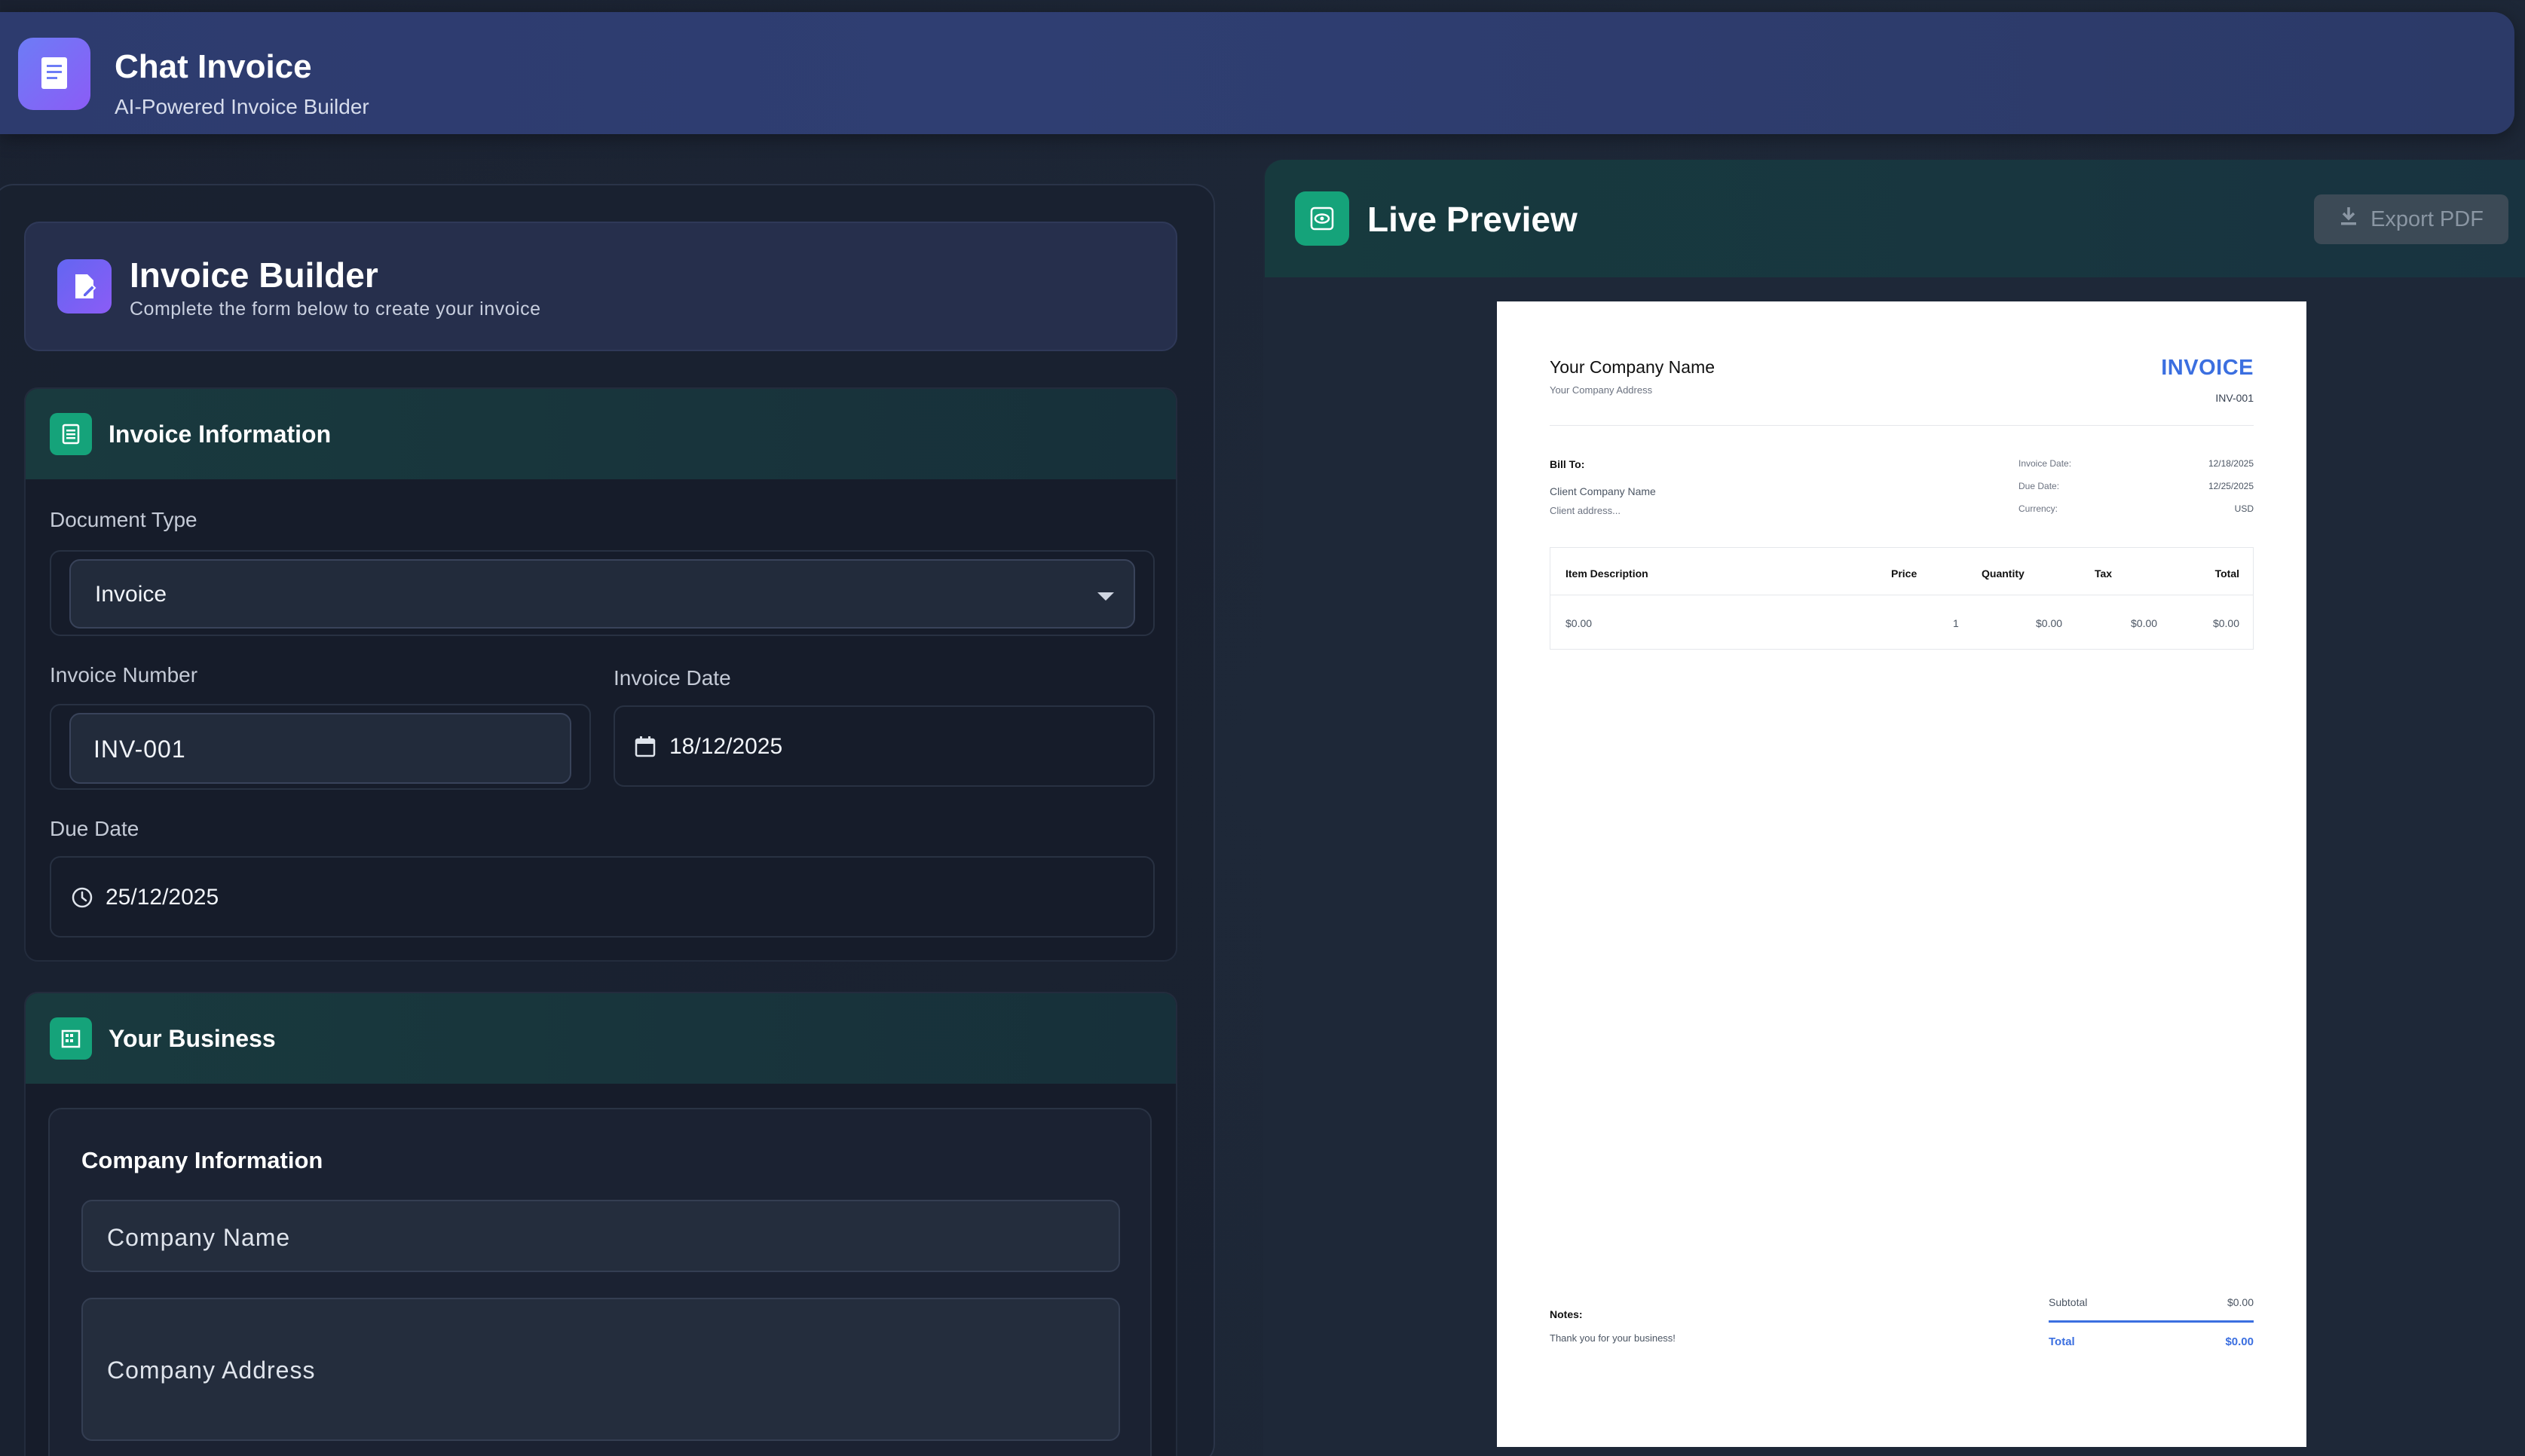 The width and height of the screenshot is (2525, 1456). What do you see at coordinates (885, 746) in the screenshot?
I see `invoice-date-input: 18/12/2025` at bounding box center [885, 746].